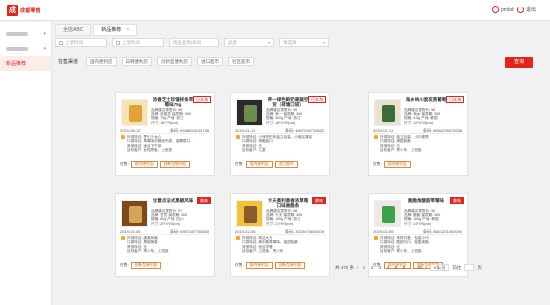 The width and height of the screenshot is (550, 305). I want to click on page-number: 1, so click(364, 267).